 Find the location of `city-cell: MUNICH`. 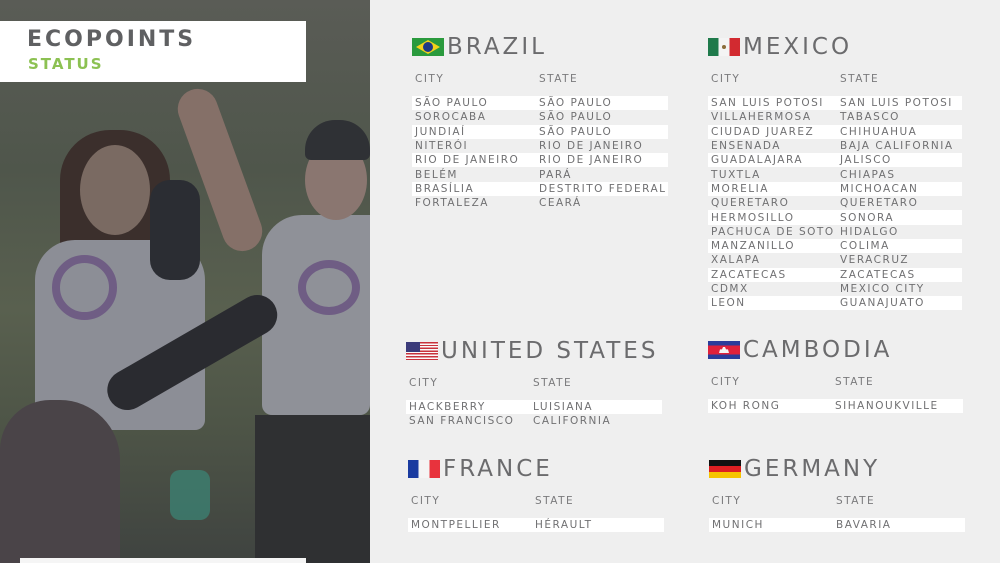

city-cell: MUNICH is located at coordinates (738, 525).